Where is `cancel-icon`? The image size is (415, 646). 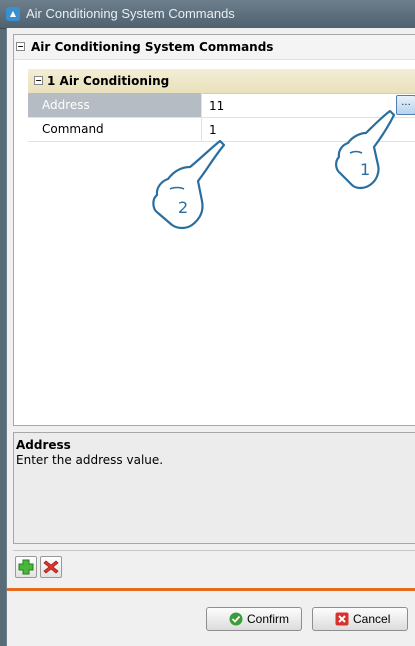
cancel-icon is located at coordinates (342, 619).